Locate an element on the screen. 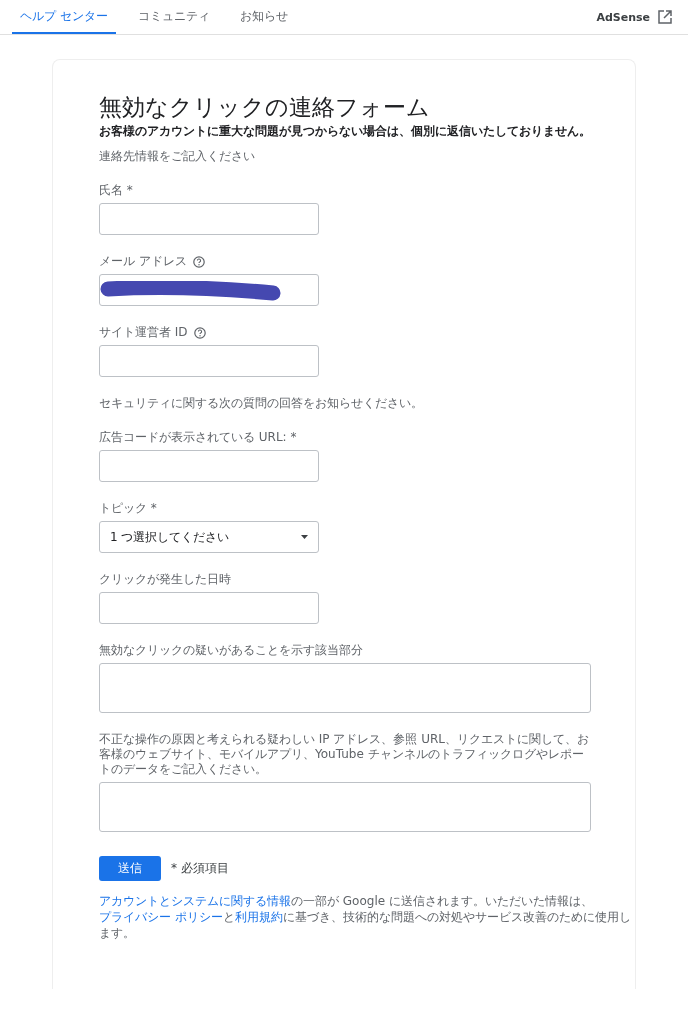  link: アカウントとシステムに関する情報 is located at coordinates (195, 901).